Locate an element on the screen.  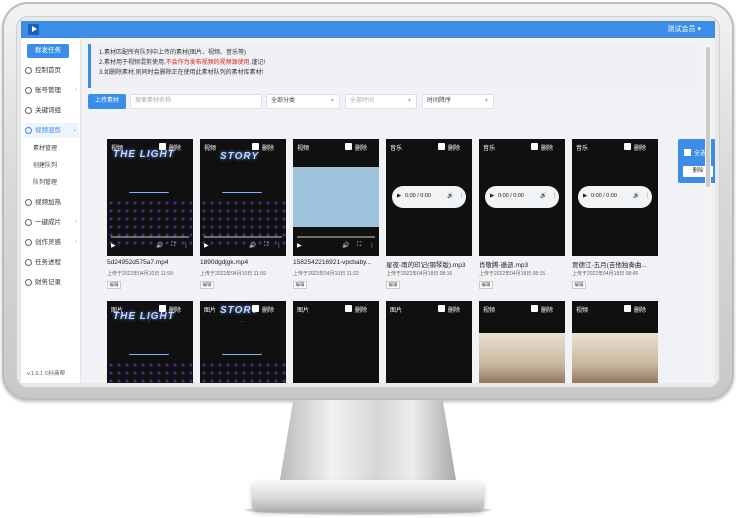
sidebar-item-one-click: 一键成片 › is located at coordinates (52, 222).